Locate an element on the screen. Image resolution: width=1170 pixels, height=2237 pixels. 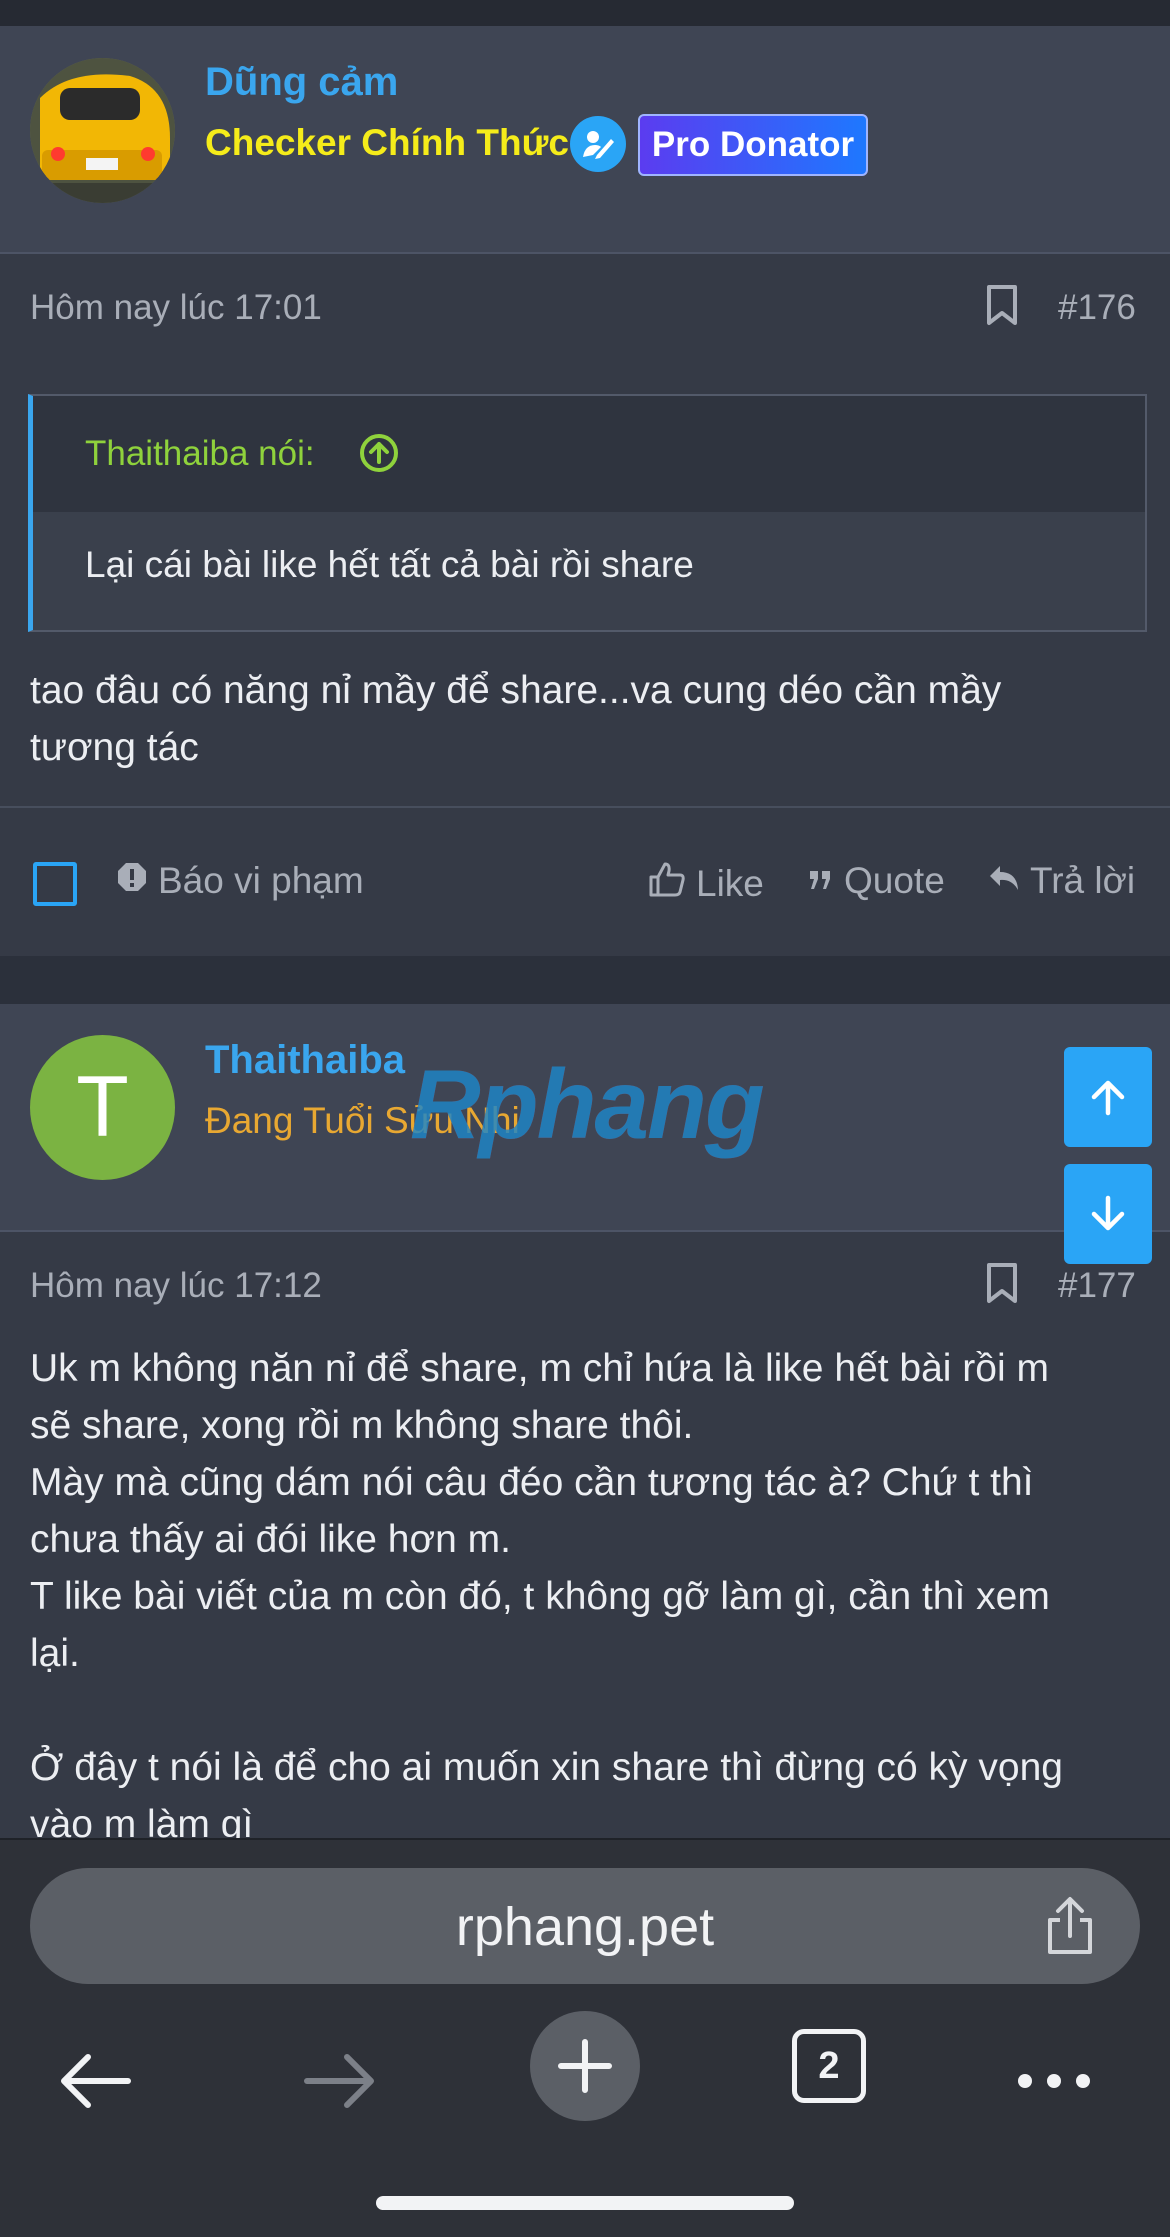
new-tab-button is located at coordinates (585, 2066).